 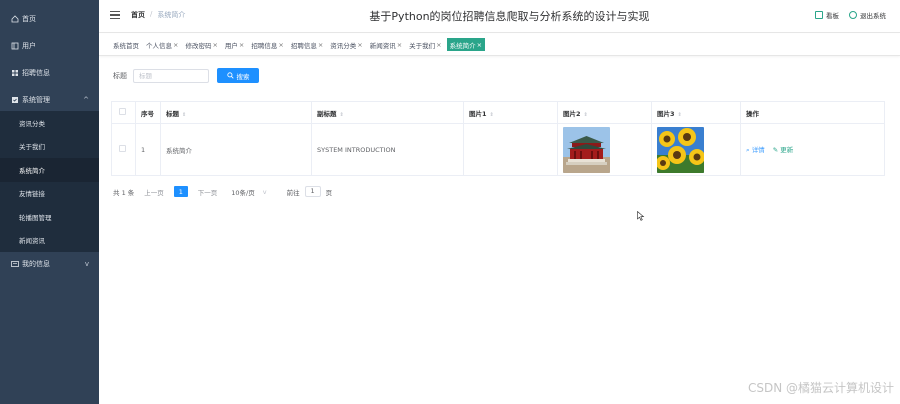 I want to click on sunflower-image, so click(x=680, y=149).